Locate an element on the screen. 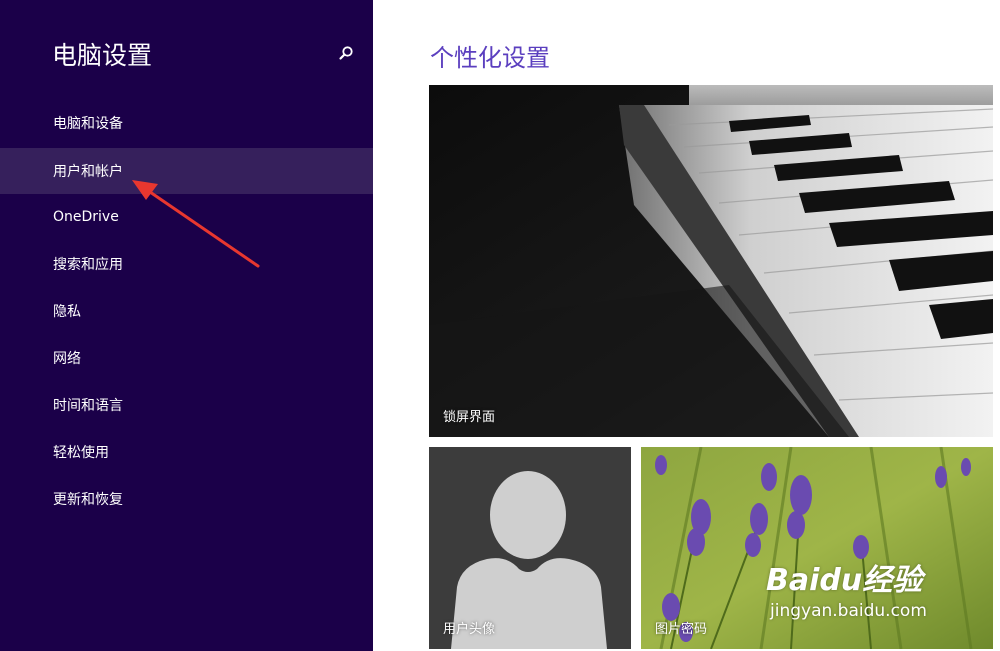  search-button is located at coordinates (346, 54).